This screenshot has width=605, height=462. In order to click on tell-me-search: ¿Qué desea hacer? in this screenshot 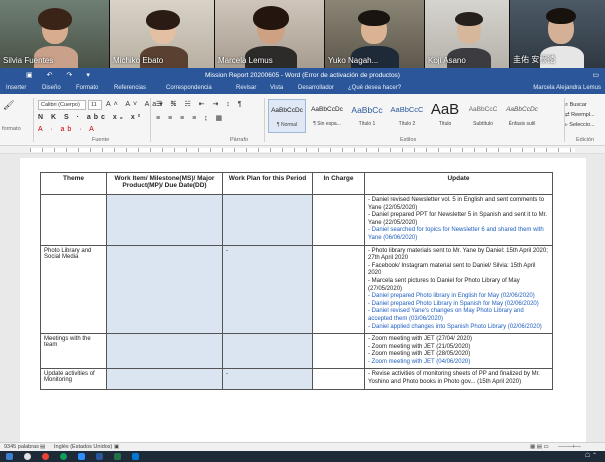, I will do `click(374, 88)`.